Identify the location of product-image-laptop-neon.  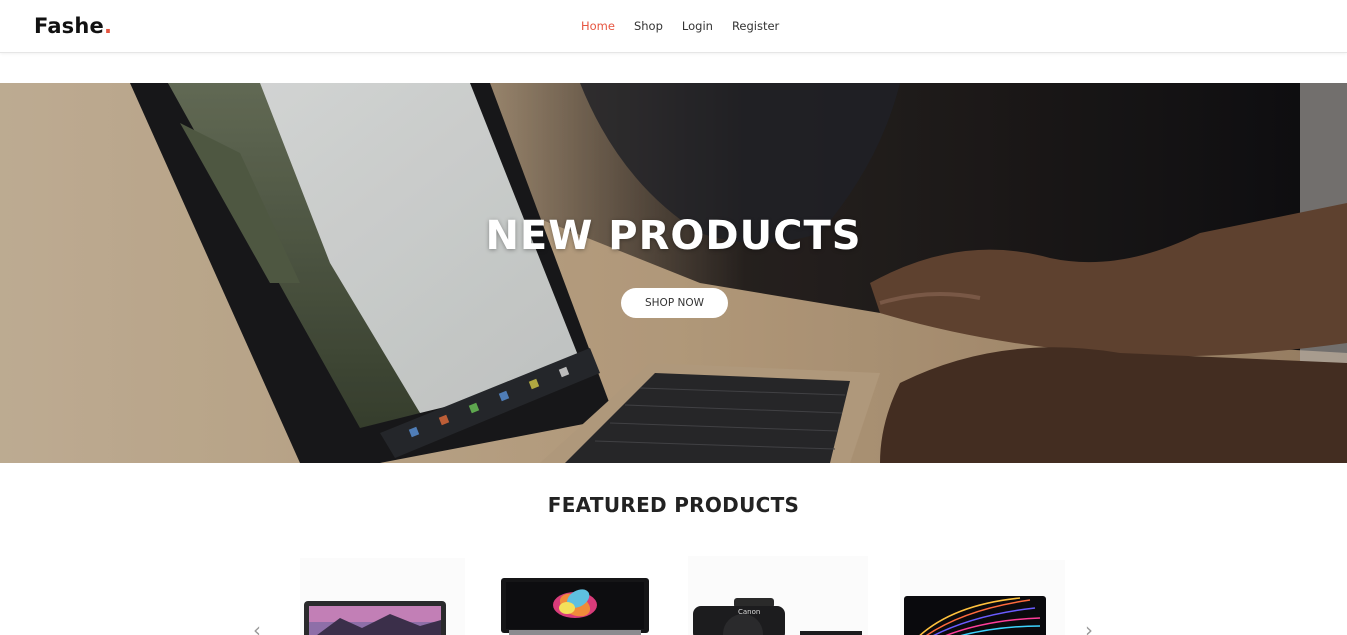
(982, 597).